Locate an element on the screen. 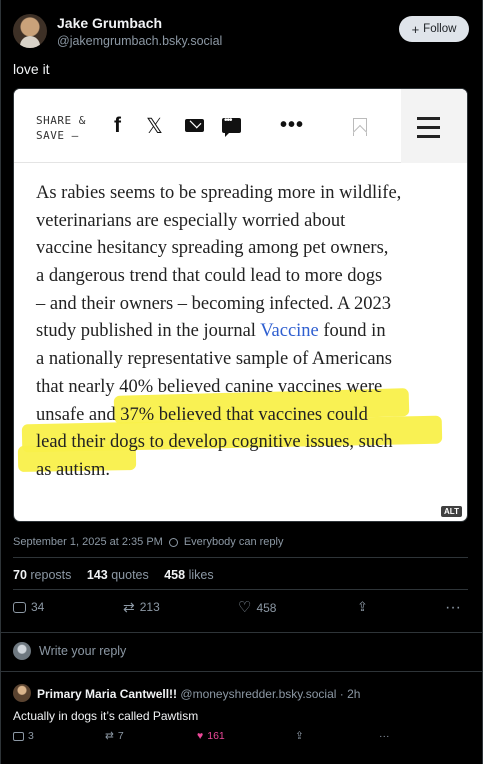 The width and height of the screenshot is (483, 764). article-link: Vaccine is located at coordinates (289, 331).